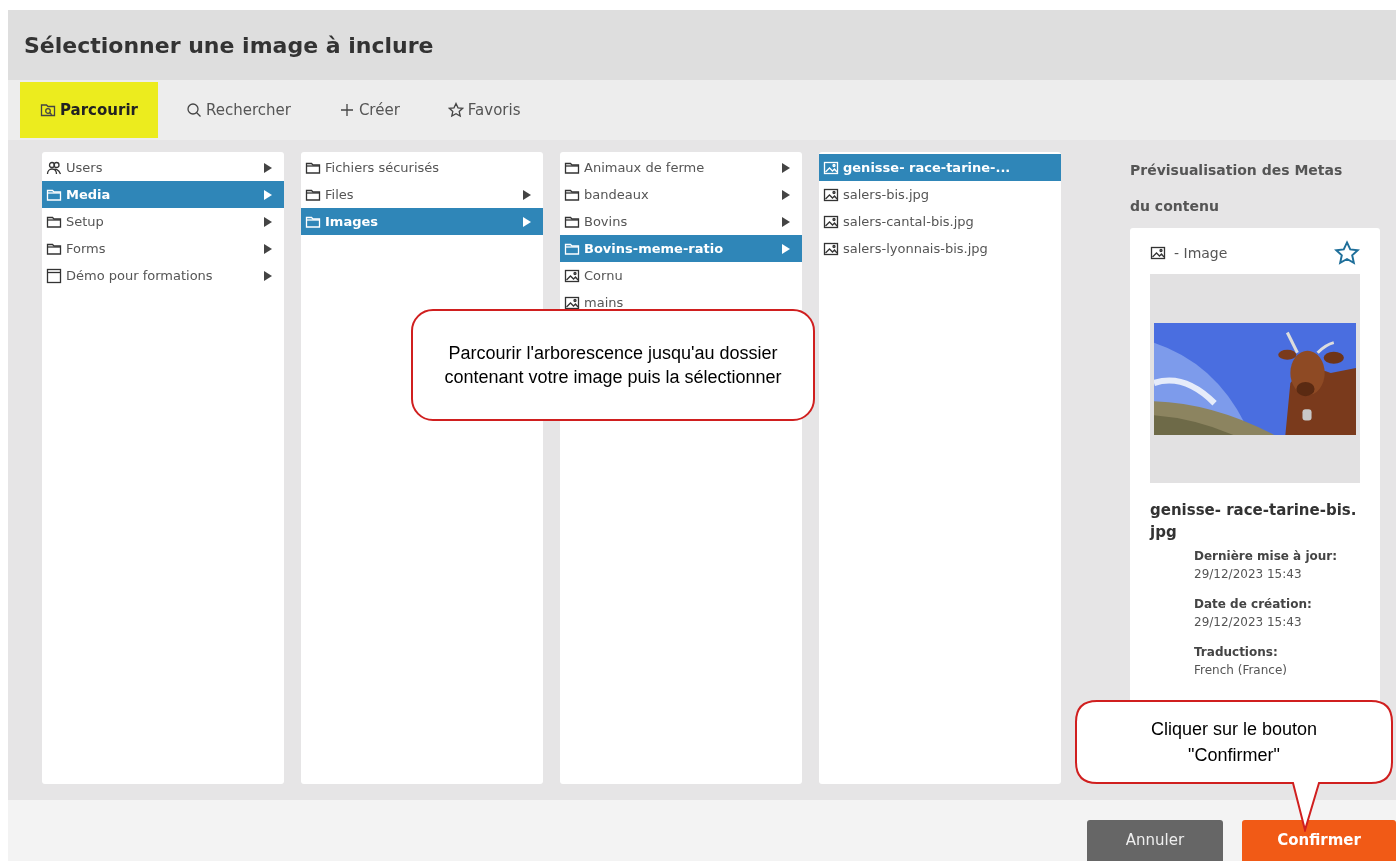  Describe the element at coordinates (48, 110) in the screenshot. I see `folder-search-icon` at that location.